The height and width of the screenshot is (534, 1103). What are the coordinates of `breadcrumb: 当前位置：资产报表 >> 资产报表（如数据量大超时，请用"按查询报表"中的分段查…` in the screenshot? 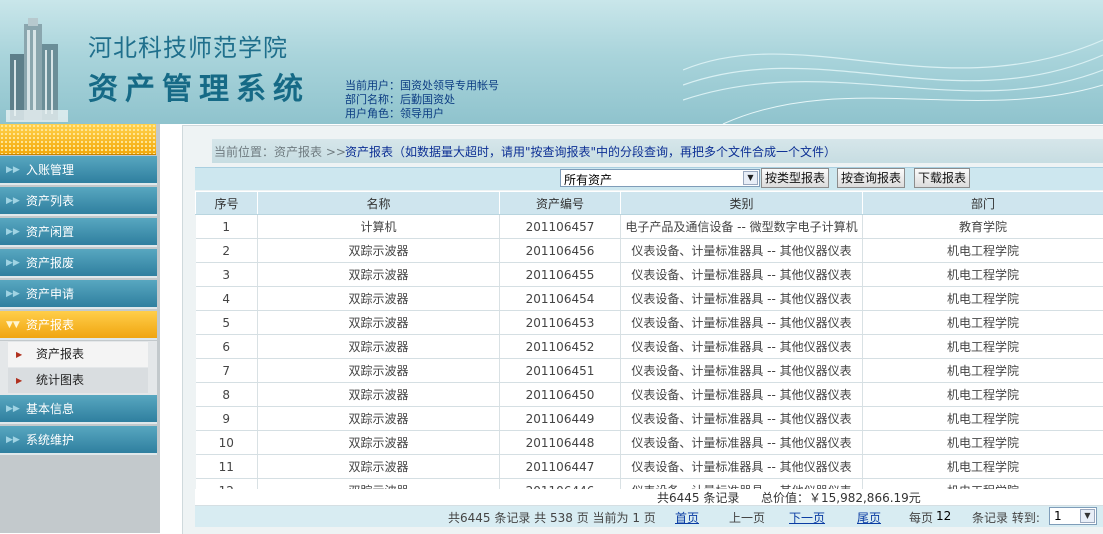 It's located at (657, 151).